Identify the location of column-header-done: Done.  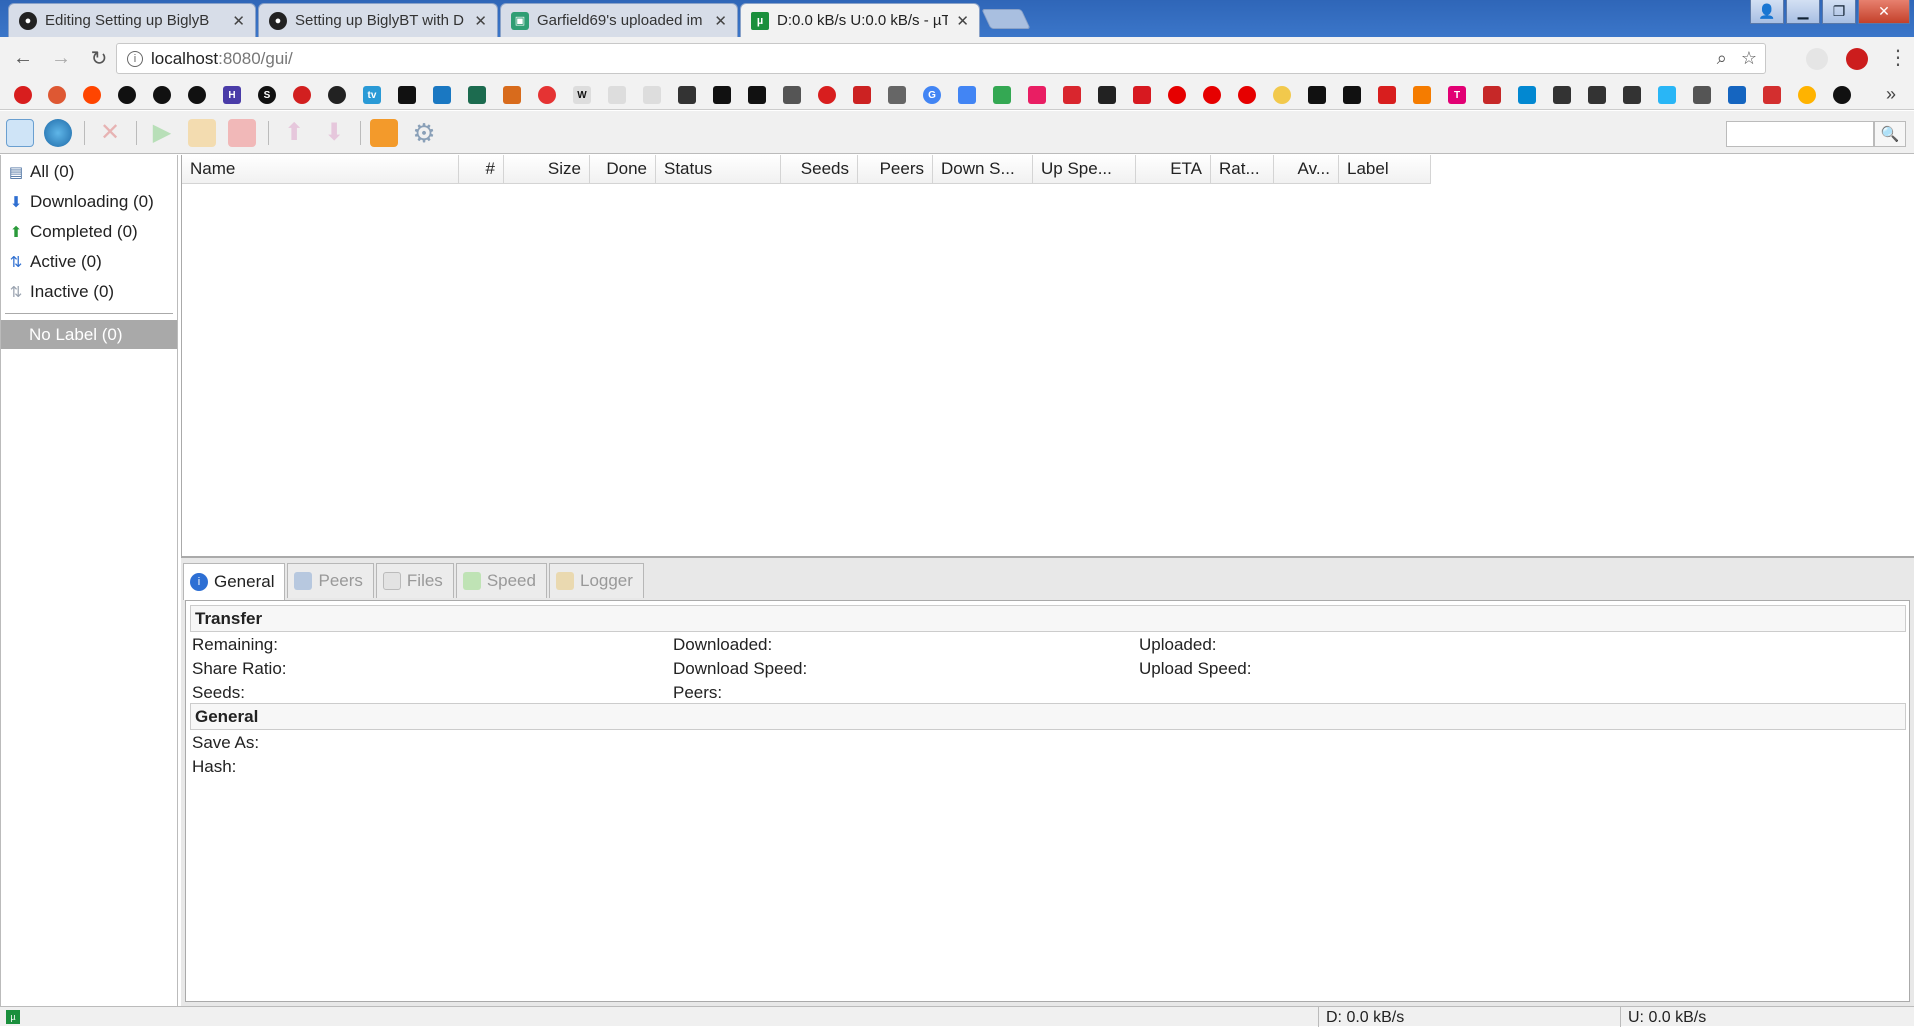
(623, 169).